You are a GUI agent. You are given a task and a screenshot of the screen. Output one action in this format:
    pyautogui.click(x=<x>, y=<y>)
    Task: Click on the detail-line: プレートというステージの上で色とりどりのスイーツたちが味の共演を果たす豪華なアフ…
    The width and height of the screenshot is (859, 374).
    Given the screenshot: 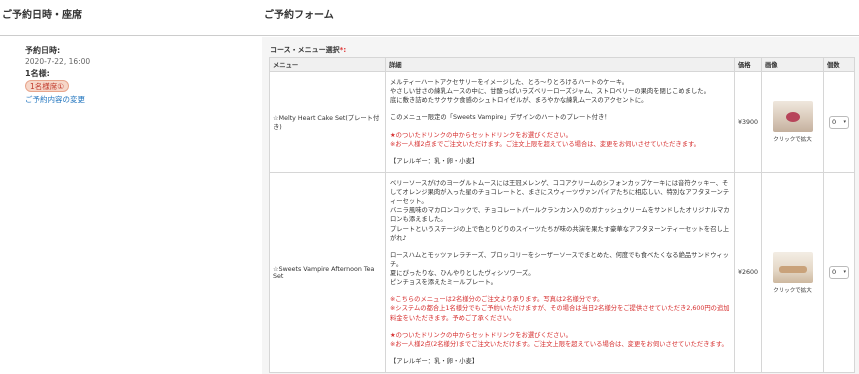 What is the action you would take?
    pyautogui.click(x=560, y=233)
    